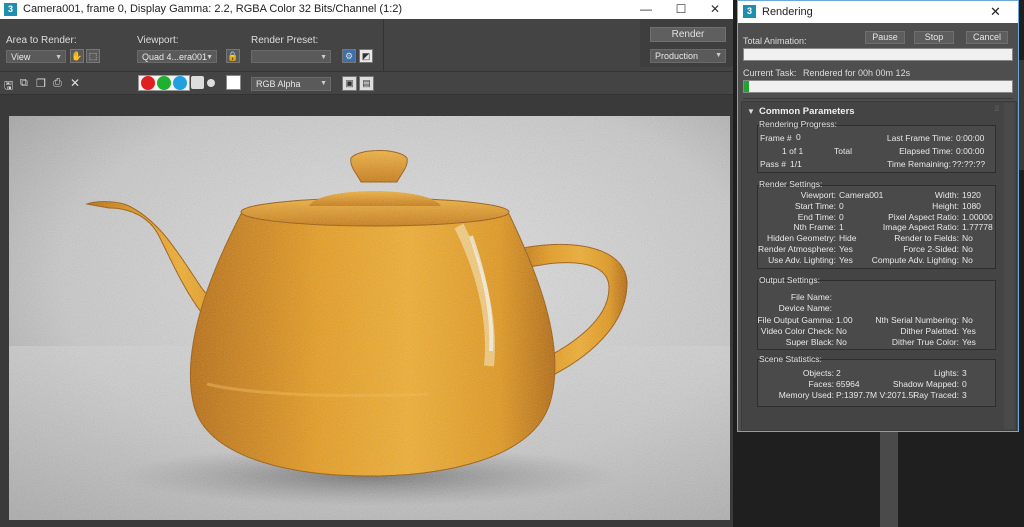  I want to click on edit-region-icon: ✋, so click(77, 56).